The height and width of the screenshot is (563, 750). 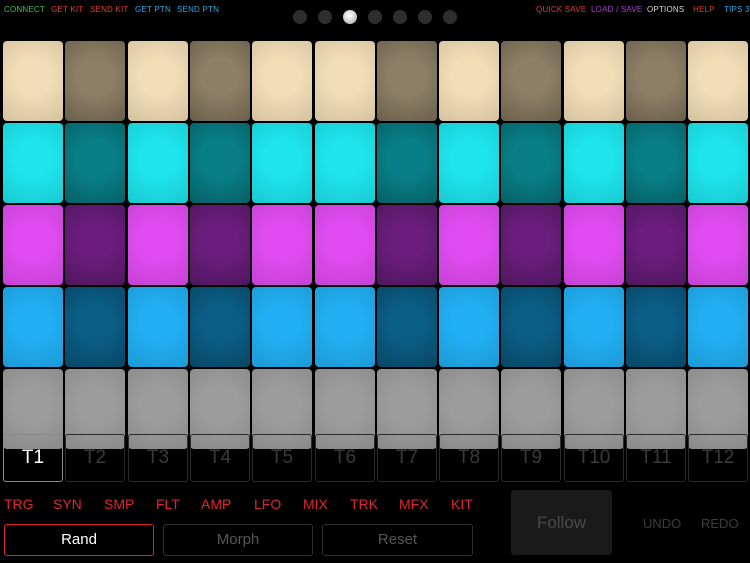 I want to click on track-t9-button: T9, so click(x=531, y=458).